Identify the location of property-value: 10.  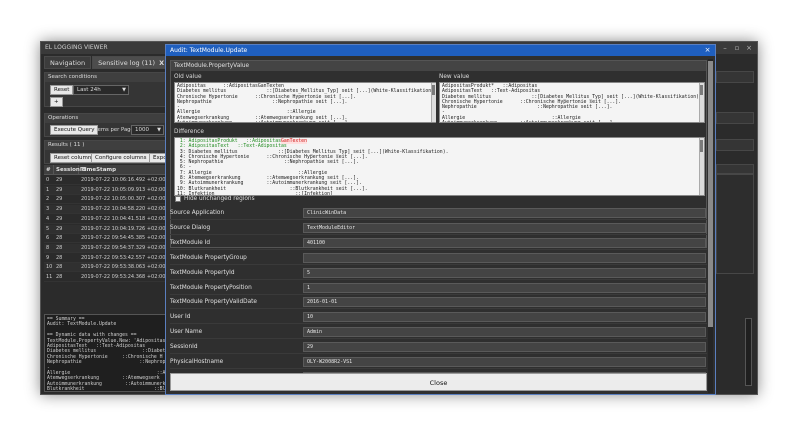
(504, 317).